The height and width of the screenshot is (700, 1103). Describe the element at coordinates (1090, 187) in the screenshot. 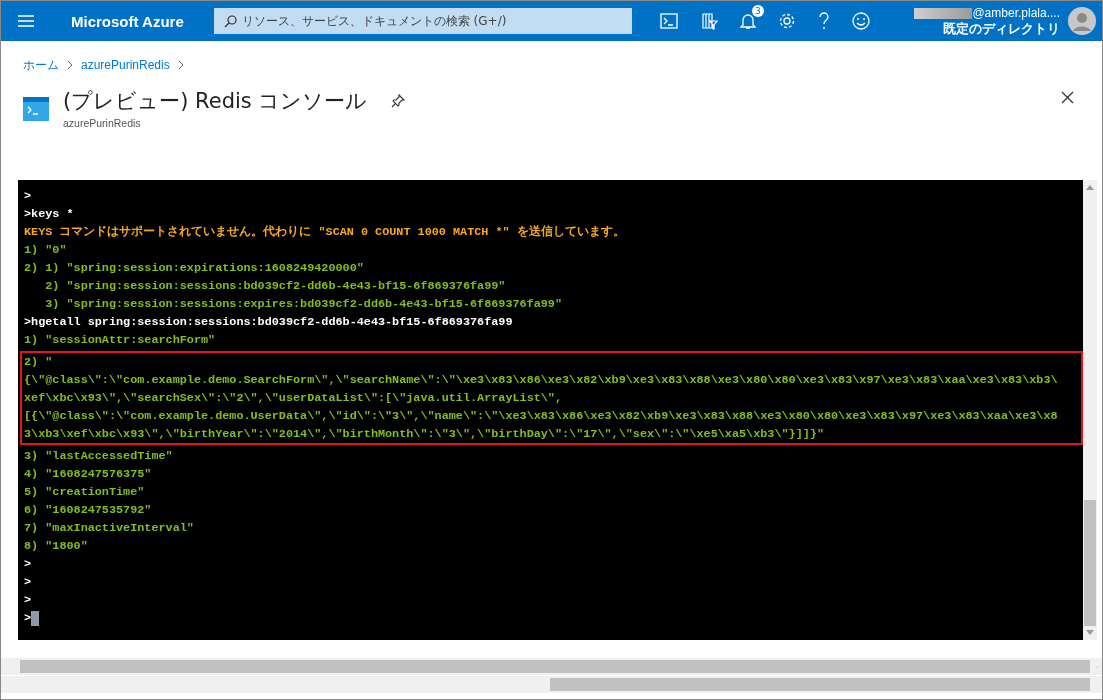

I see `scroll-up-icon` at that location.